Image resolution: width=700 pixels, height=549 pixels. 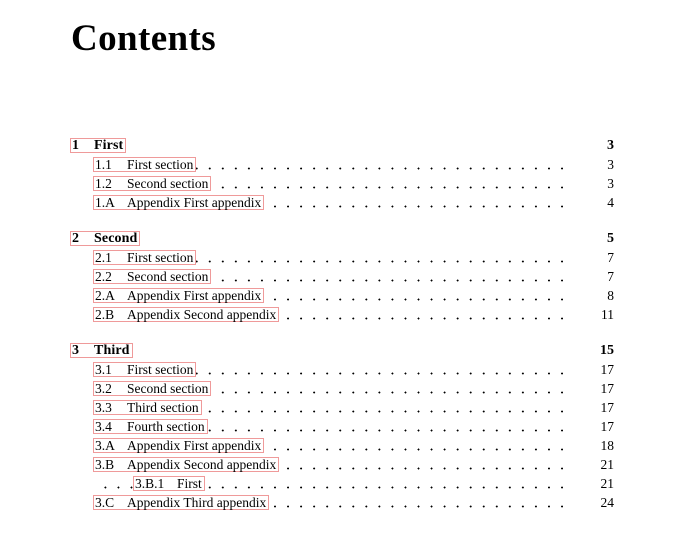 What do you see at coordinates (350, 388) in the screenshot?
I see `toc-entry-section: 3.2 Second section 17` at bounding box center [350, 388].